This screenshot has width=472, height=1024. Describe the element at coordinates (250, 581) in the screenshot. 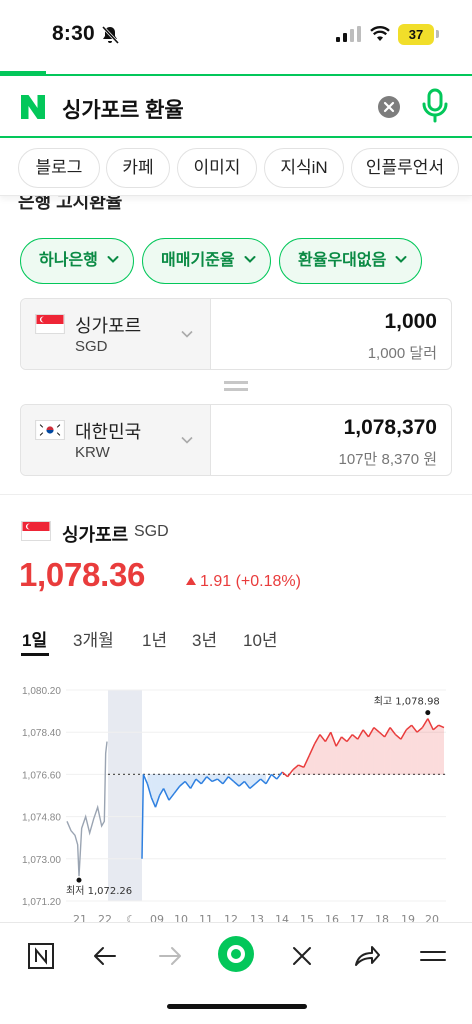

I see `rate-change-text: 1.91 (+0.18%)` at that location.